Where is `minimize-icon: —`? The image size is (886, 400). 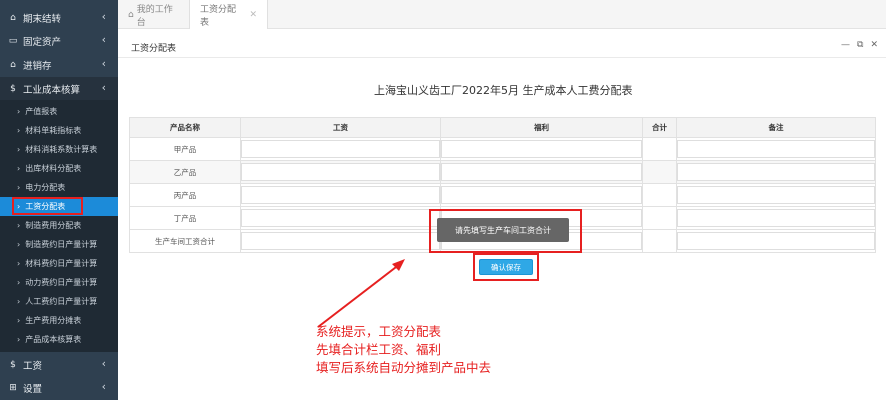 minimize-icon: — is located at coordinates (845, 45).